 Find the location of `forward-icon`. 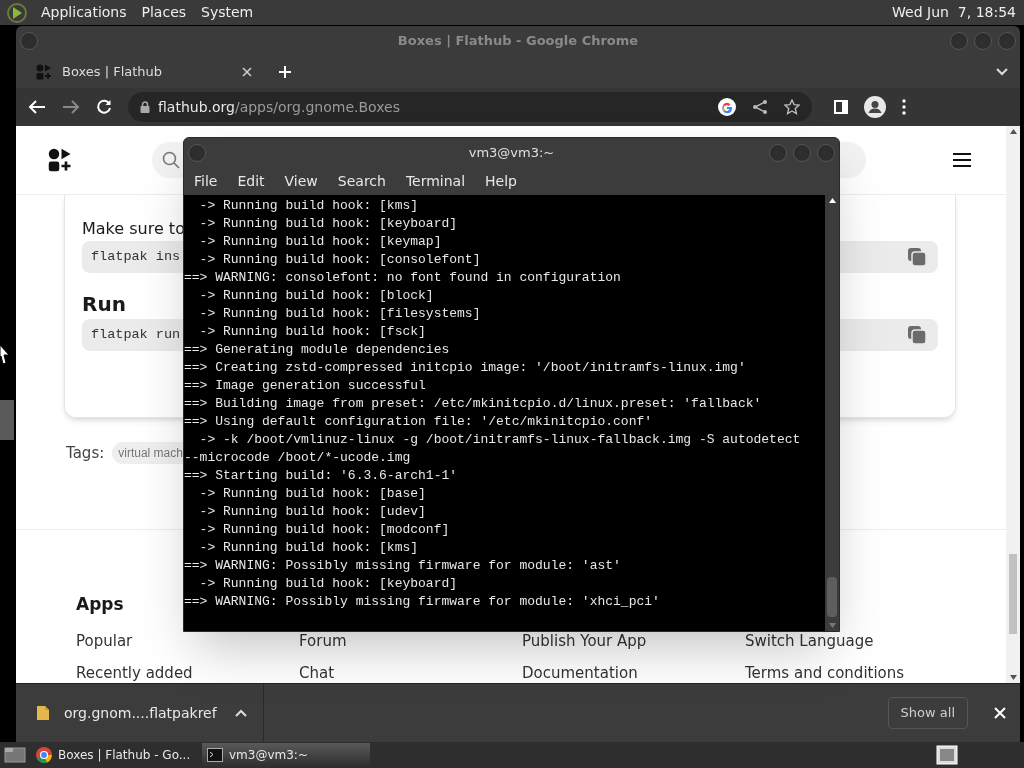

forward-icon is located at coordinates (71, 107).